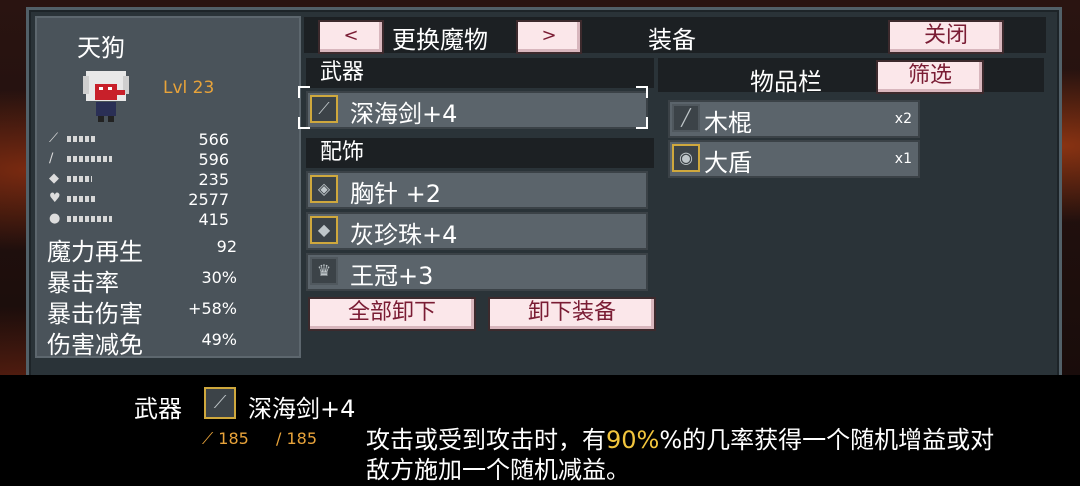 This screenshot has width=1080, height=486. What do you see at coordinates (392, 276) in the screenshot?
I see `accessory-name: 王冠+3` at bounding box center [392, 276].